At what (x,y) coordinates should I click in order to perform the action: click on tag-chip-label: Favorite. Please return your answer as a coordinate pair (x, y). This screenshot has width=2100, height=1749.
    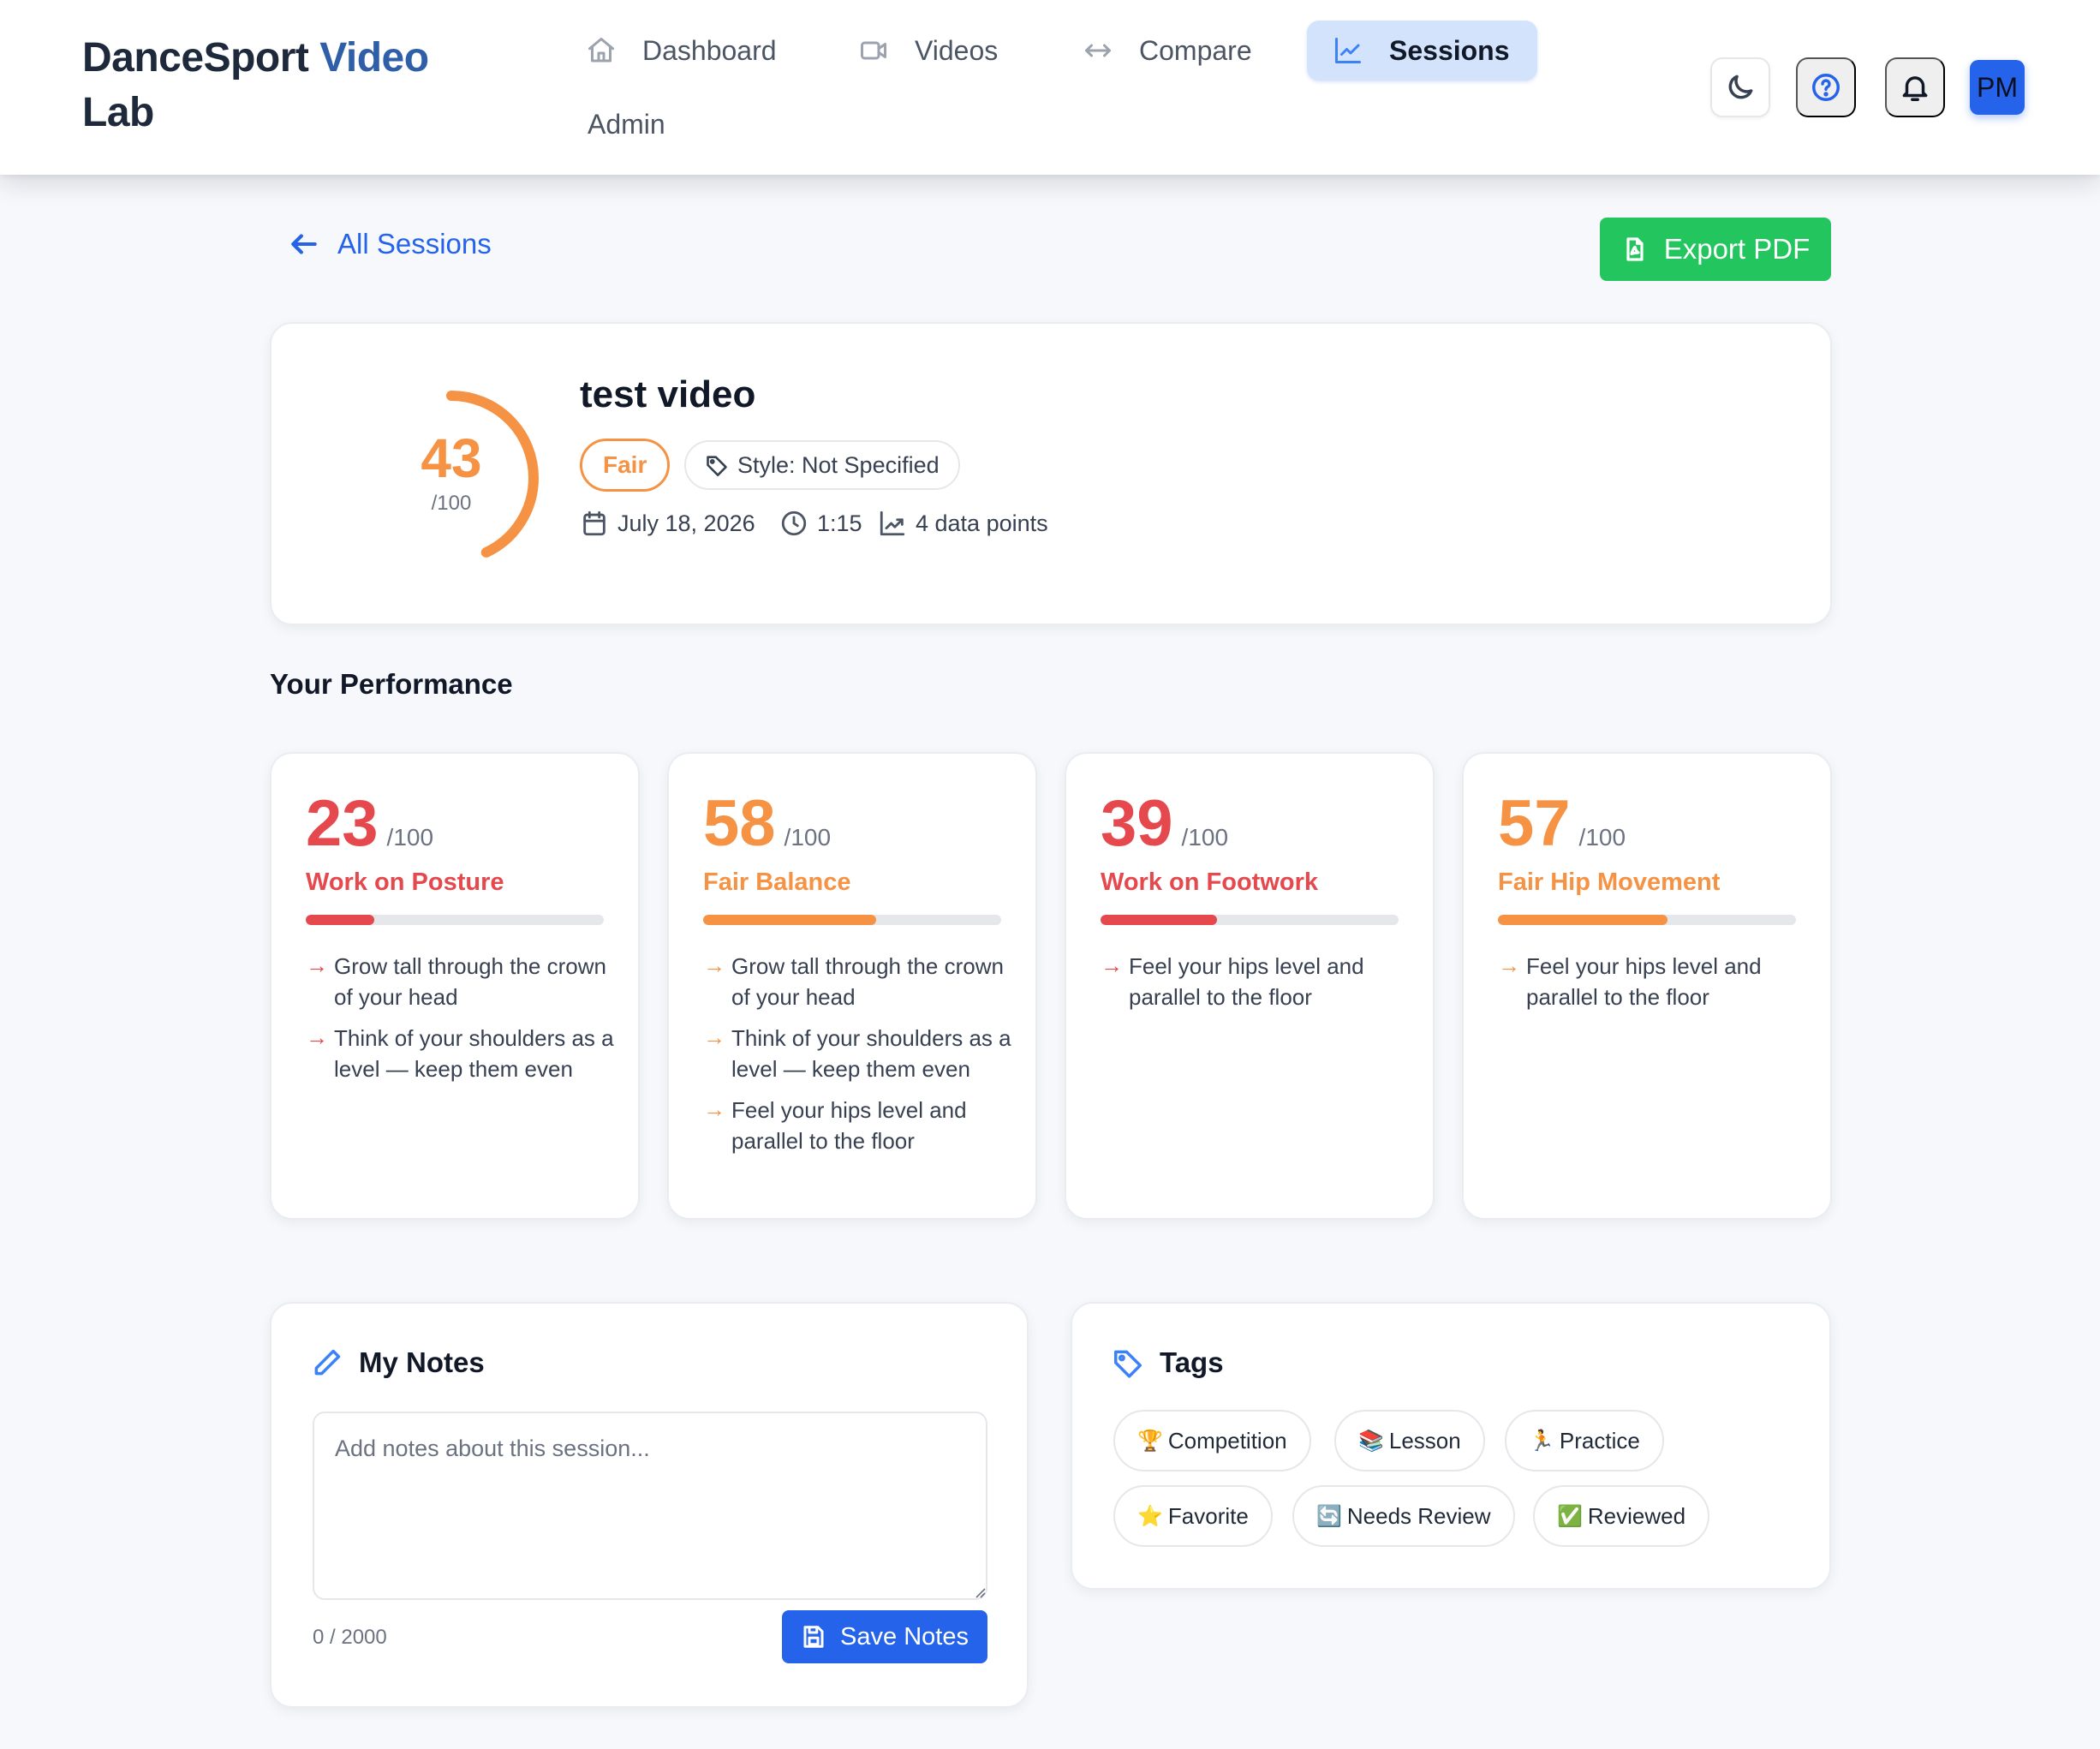
    Looking at the image, I should click on (1208, 1515).